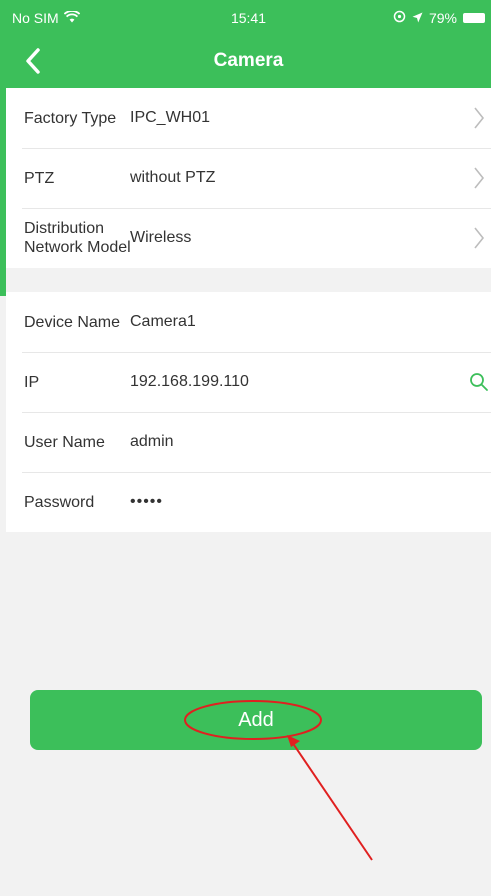  Describe the element at coordinates (146, 502) in the screenshot. I see `password-input: •••••` at that location.